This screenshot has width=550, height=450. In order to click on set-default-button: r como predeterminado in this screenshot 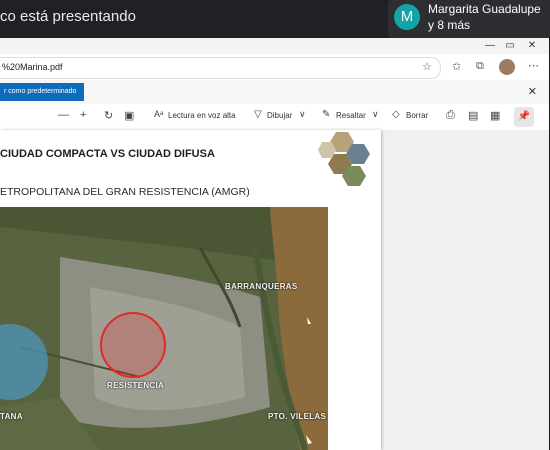, I will do `click(42, 92)`.